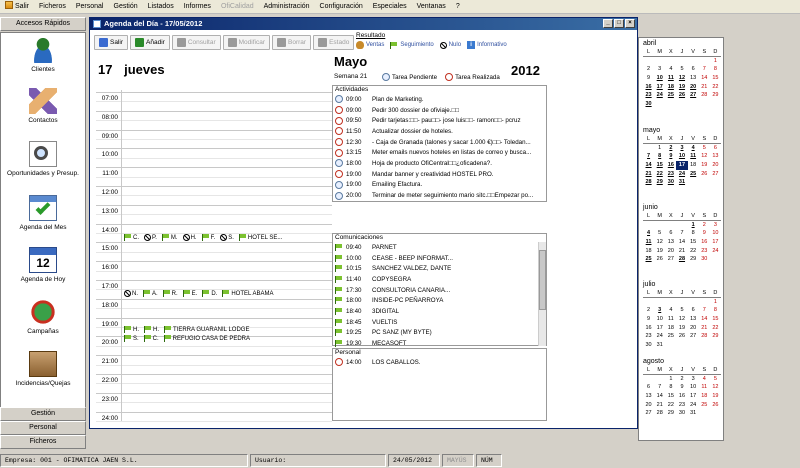  What do you see at coordinates (439, 333) in the screenshot?
I see `comunicacion-row: 19:25 PC SANZ (MY BYTE)` at bounding box center [439, 333].